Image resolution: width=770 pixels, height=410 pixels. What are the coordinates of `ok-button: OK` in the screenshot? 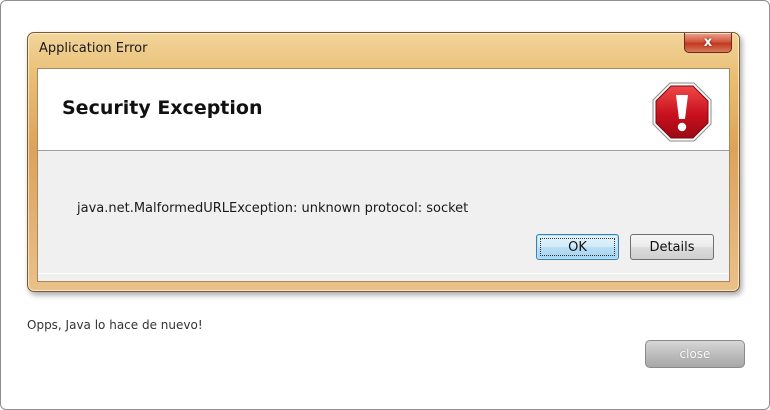 It's located at (577, 247).